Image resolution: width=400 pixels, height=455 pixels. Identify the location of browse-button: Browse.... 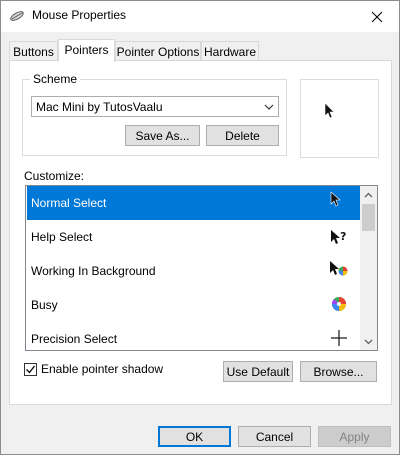
(338, 371).